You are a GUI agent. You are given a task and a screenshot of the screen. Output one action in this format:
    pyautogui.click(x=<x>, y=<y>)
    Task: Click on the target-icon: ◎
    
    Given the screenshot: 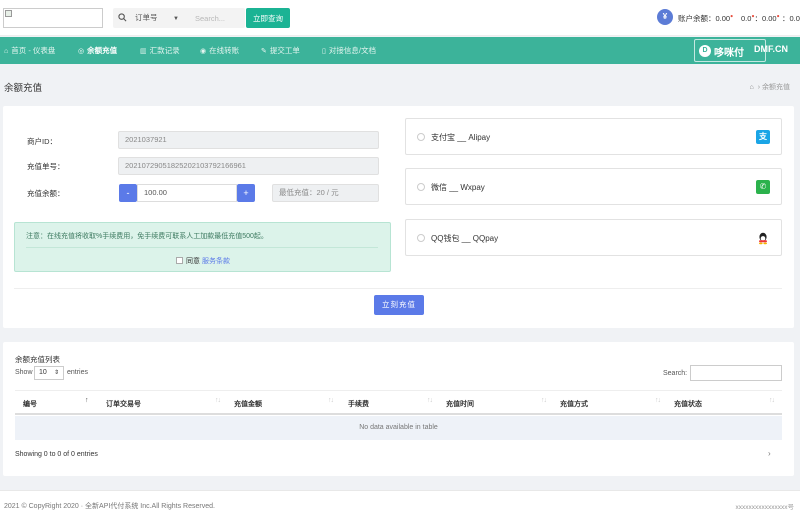 What is the action you would take?
    pyautogui.click(x=81, y=51)
    